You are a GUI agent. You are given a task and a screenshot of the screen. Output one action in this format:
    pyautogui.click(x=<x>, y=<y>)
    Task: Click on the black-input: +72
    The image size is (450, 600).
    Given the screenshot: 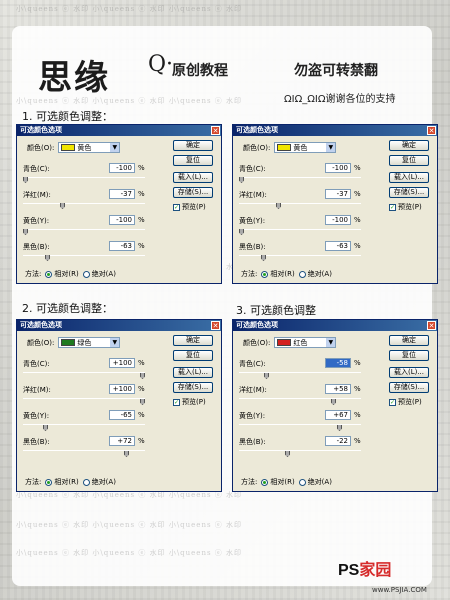 What is the action you would take?
    pyautogui.click(x=122, y=441)
    